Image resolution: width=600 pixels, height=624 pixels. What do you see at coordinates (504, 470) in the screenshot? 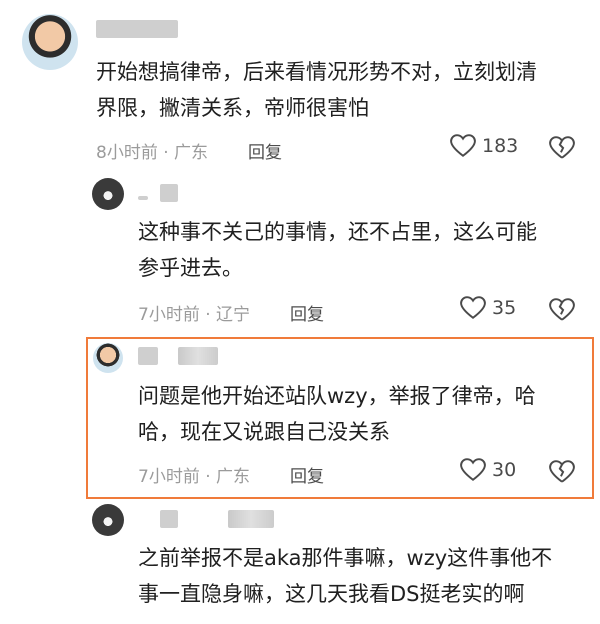
I see `like-count: 30` at bounding box center [504, 470].